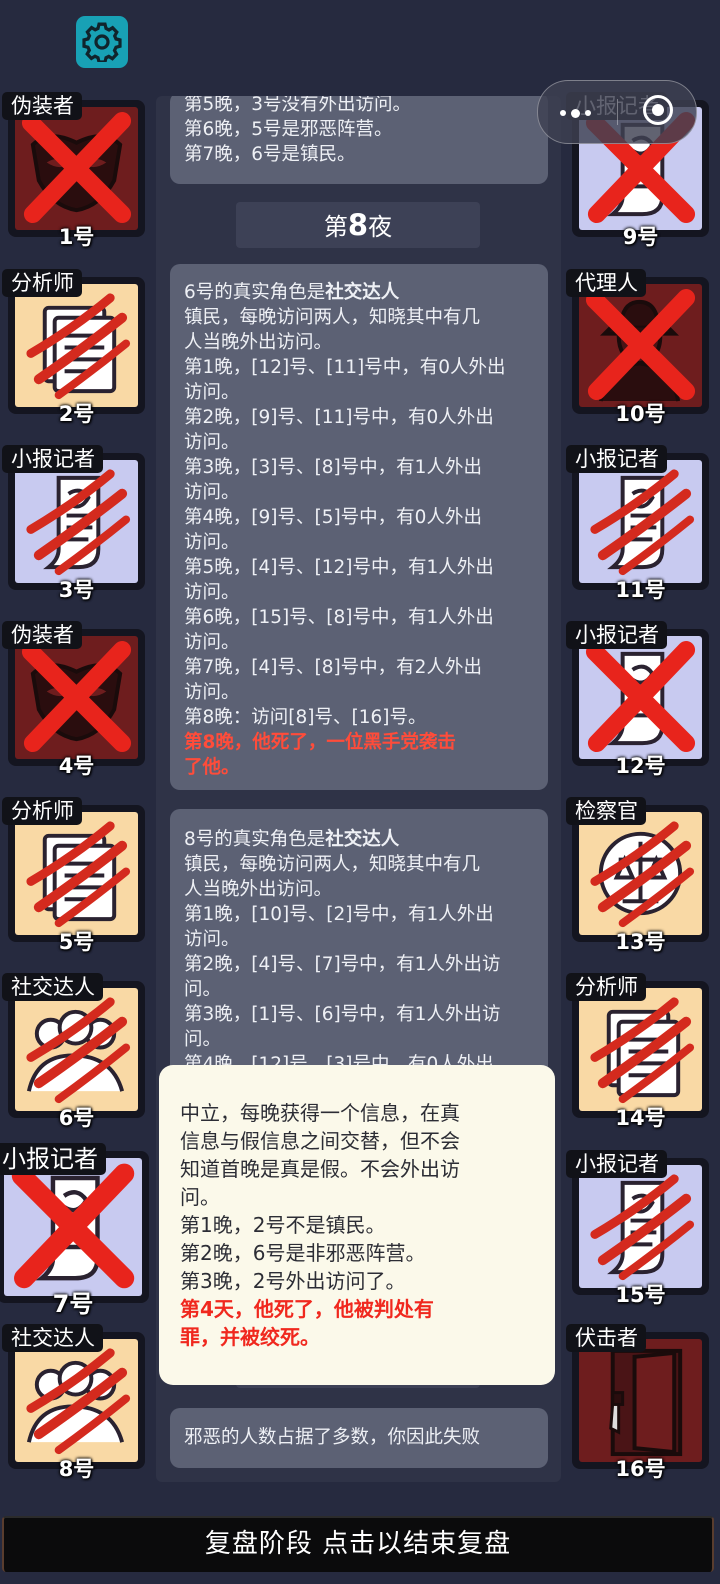 The image size is (720, 1584). Describe the element at coordinates (303, 1253) in the screenshot. I see `popup-line: 第2晚，6号是非邪恶阵营。` at that location.